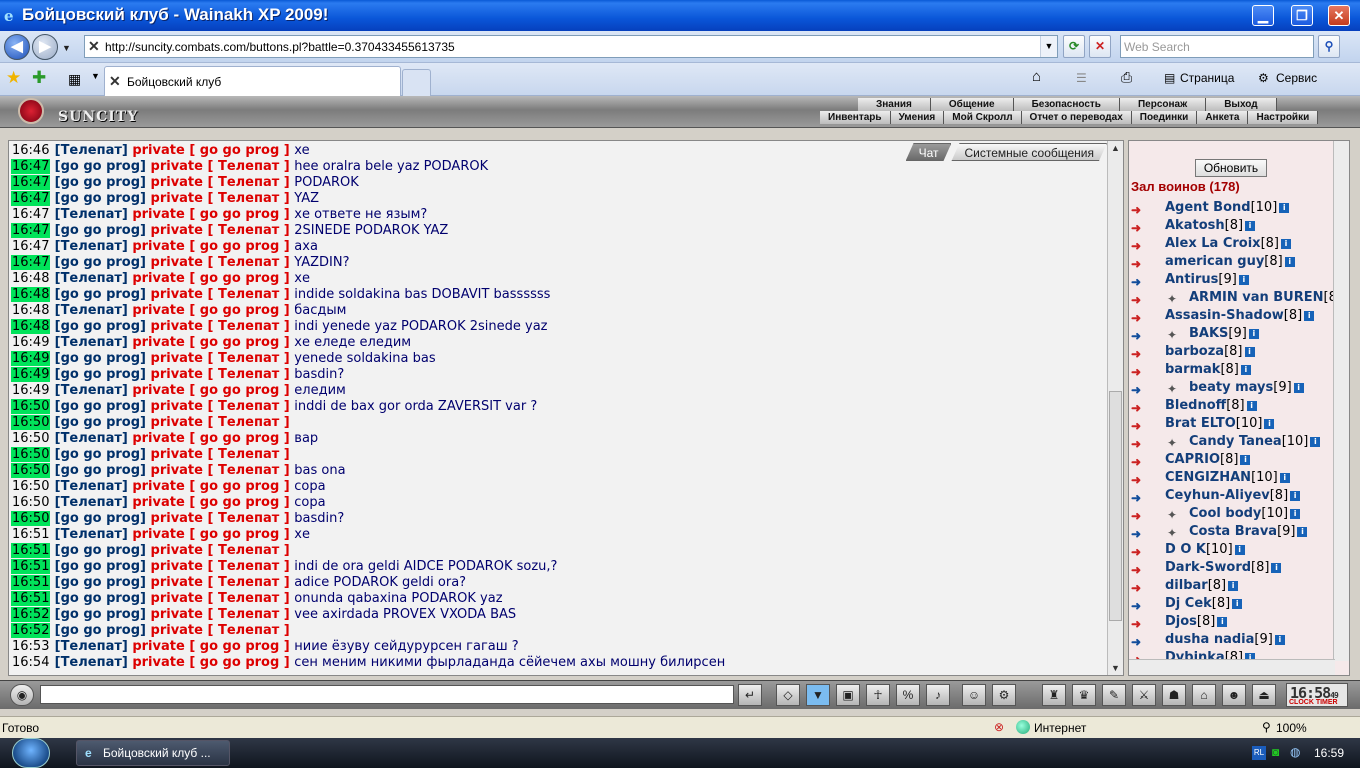 The width and height of the screenshot is (1360, 768). Describe the element at coordinates (1188, 603) in the screenshot. I see `player-name-text: Dj Cek` at that location.